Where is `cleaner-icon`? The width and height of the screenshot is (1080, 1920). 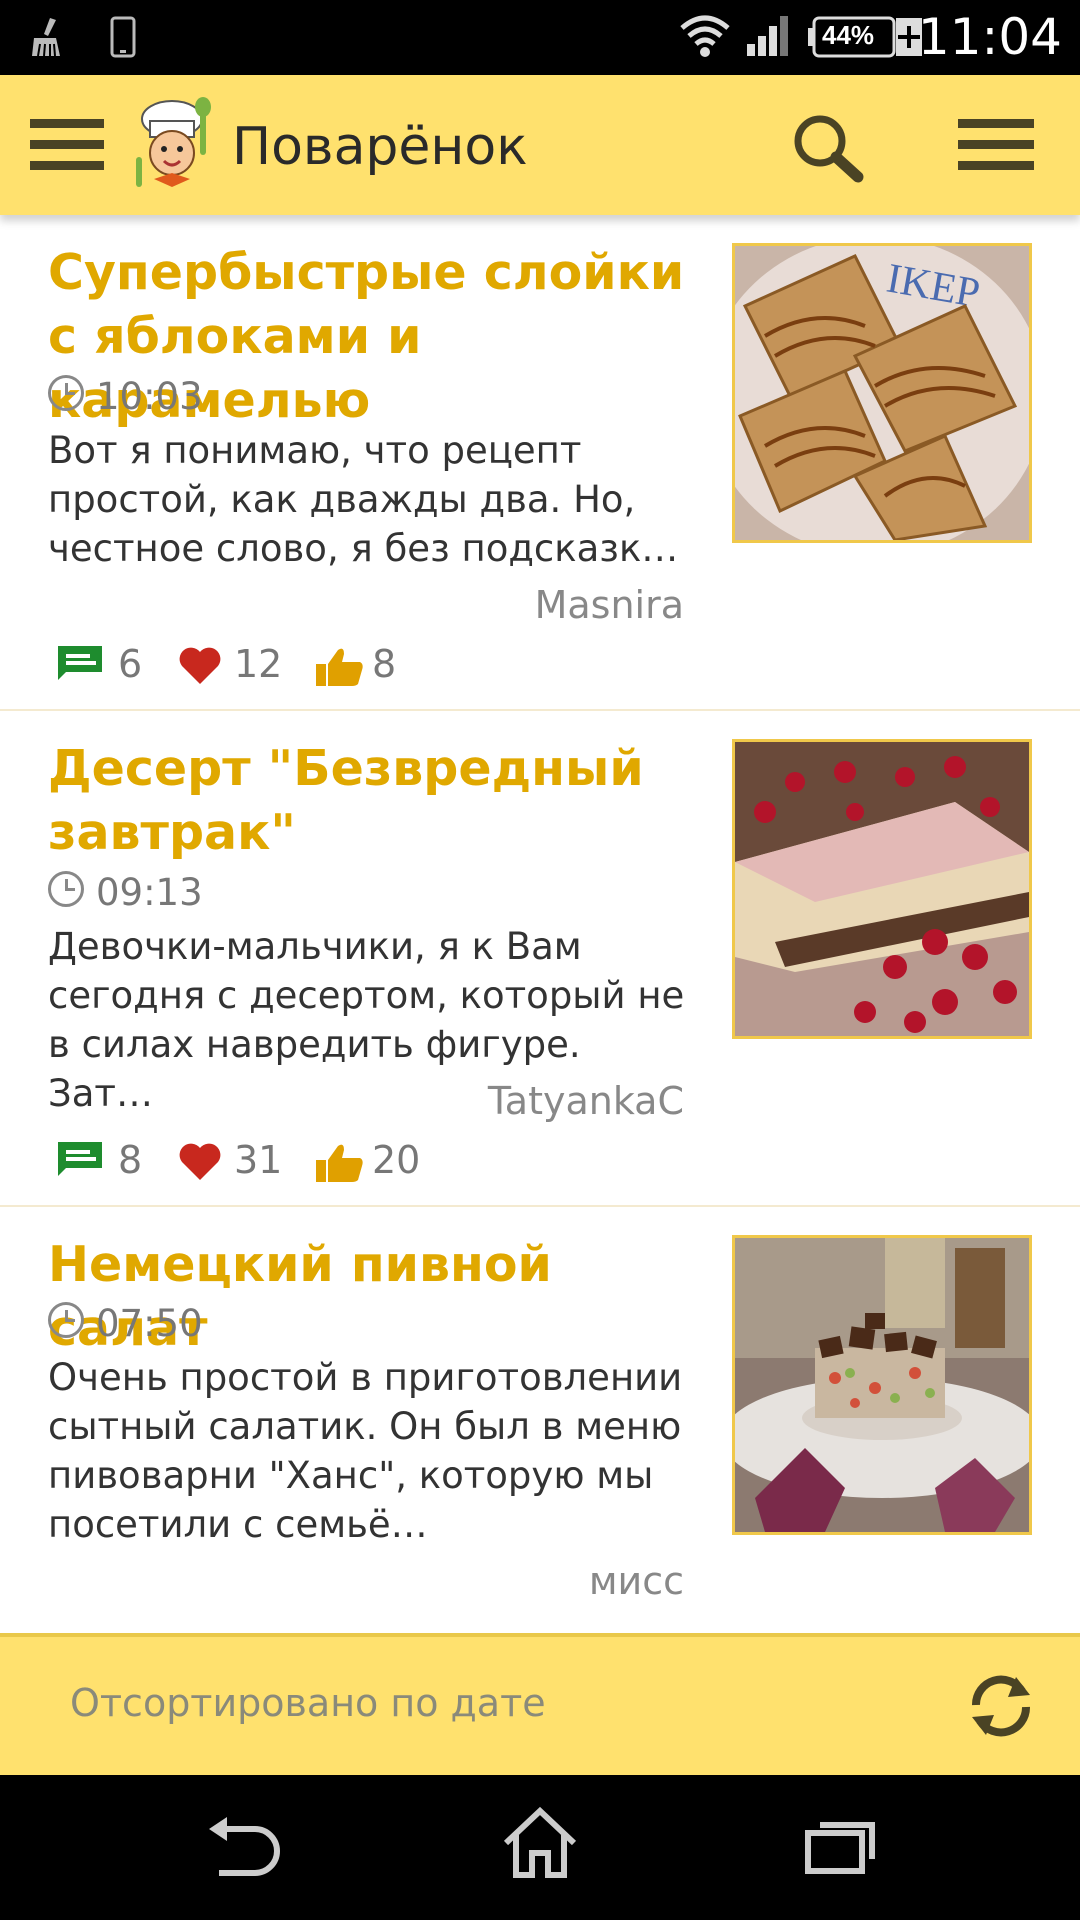
cleaner-icon is located at coordinates (46, 37).